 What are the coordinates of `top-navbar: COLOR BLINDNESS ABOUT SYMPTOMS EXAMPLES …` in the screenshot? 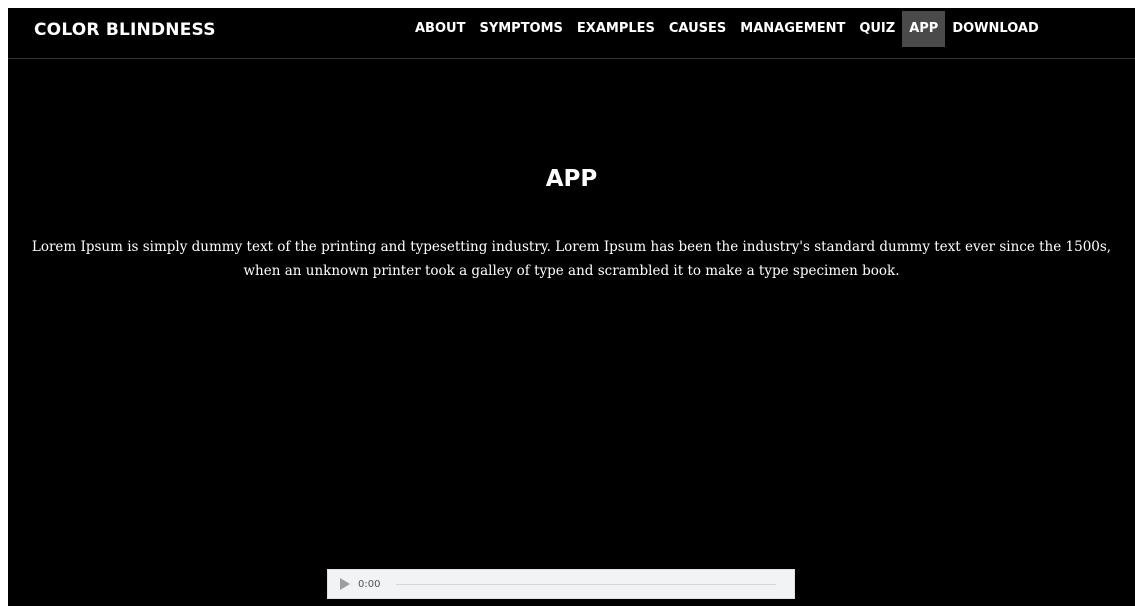 It's located at (571, 33).